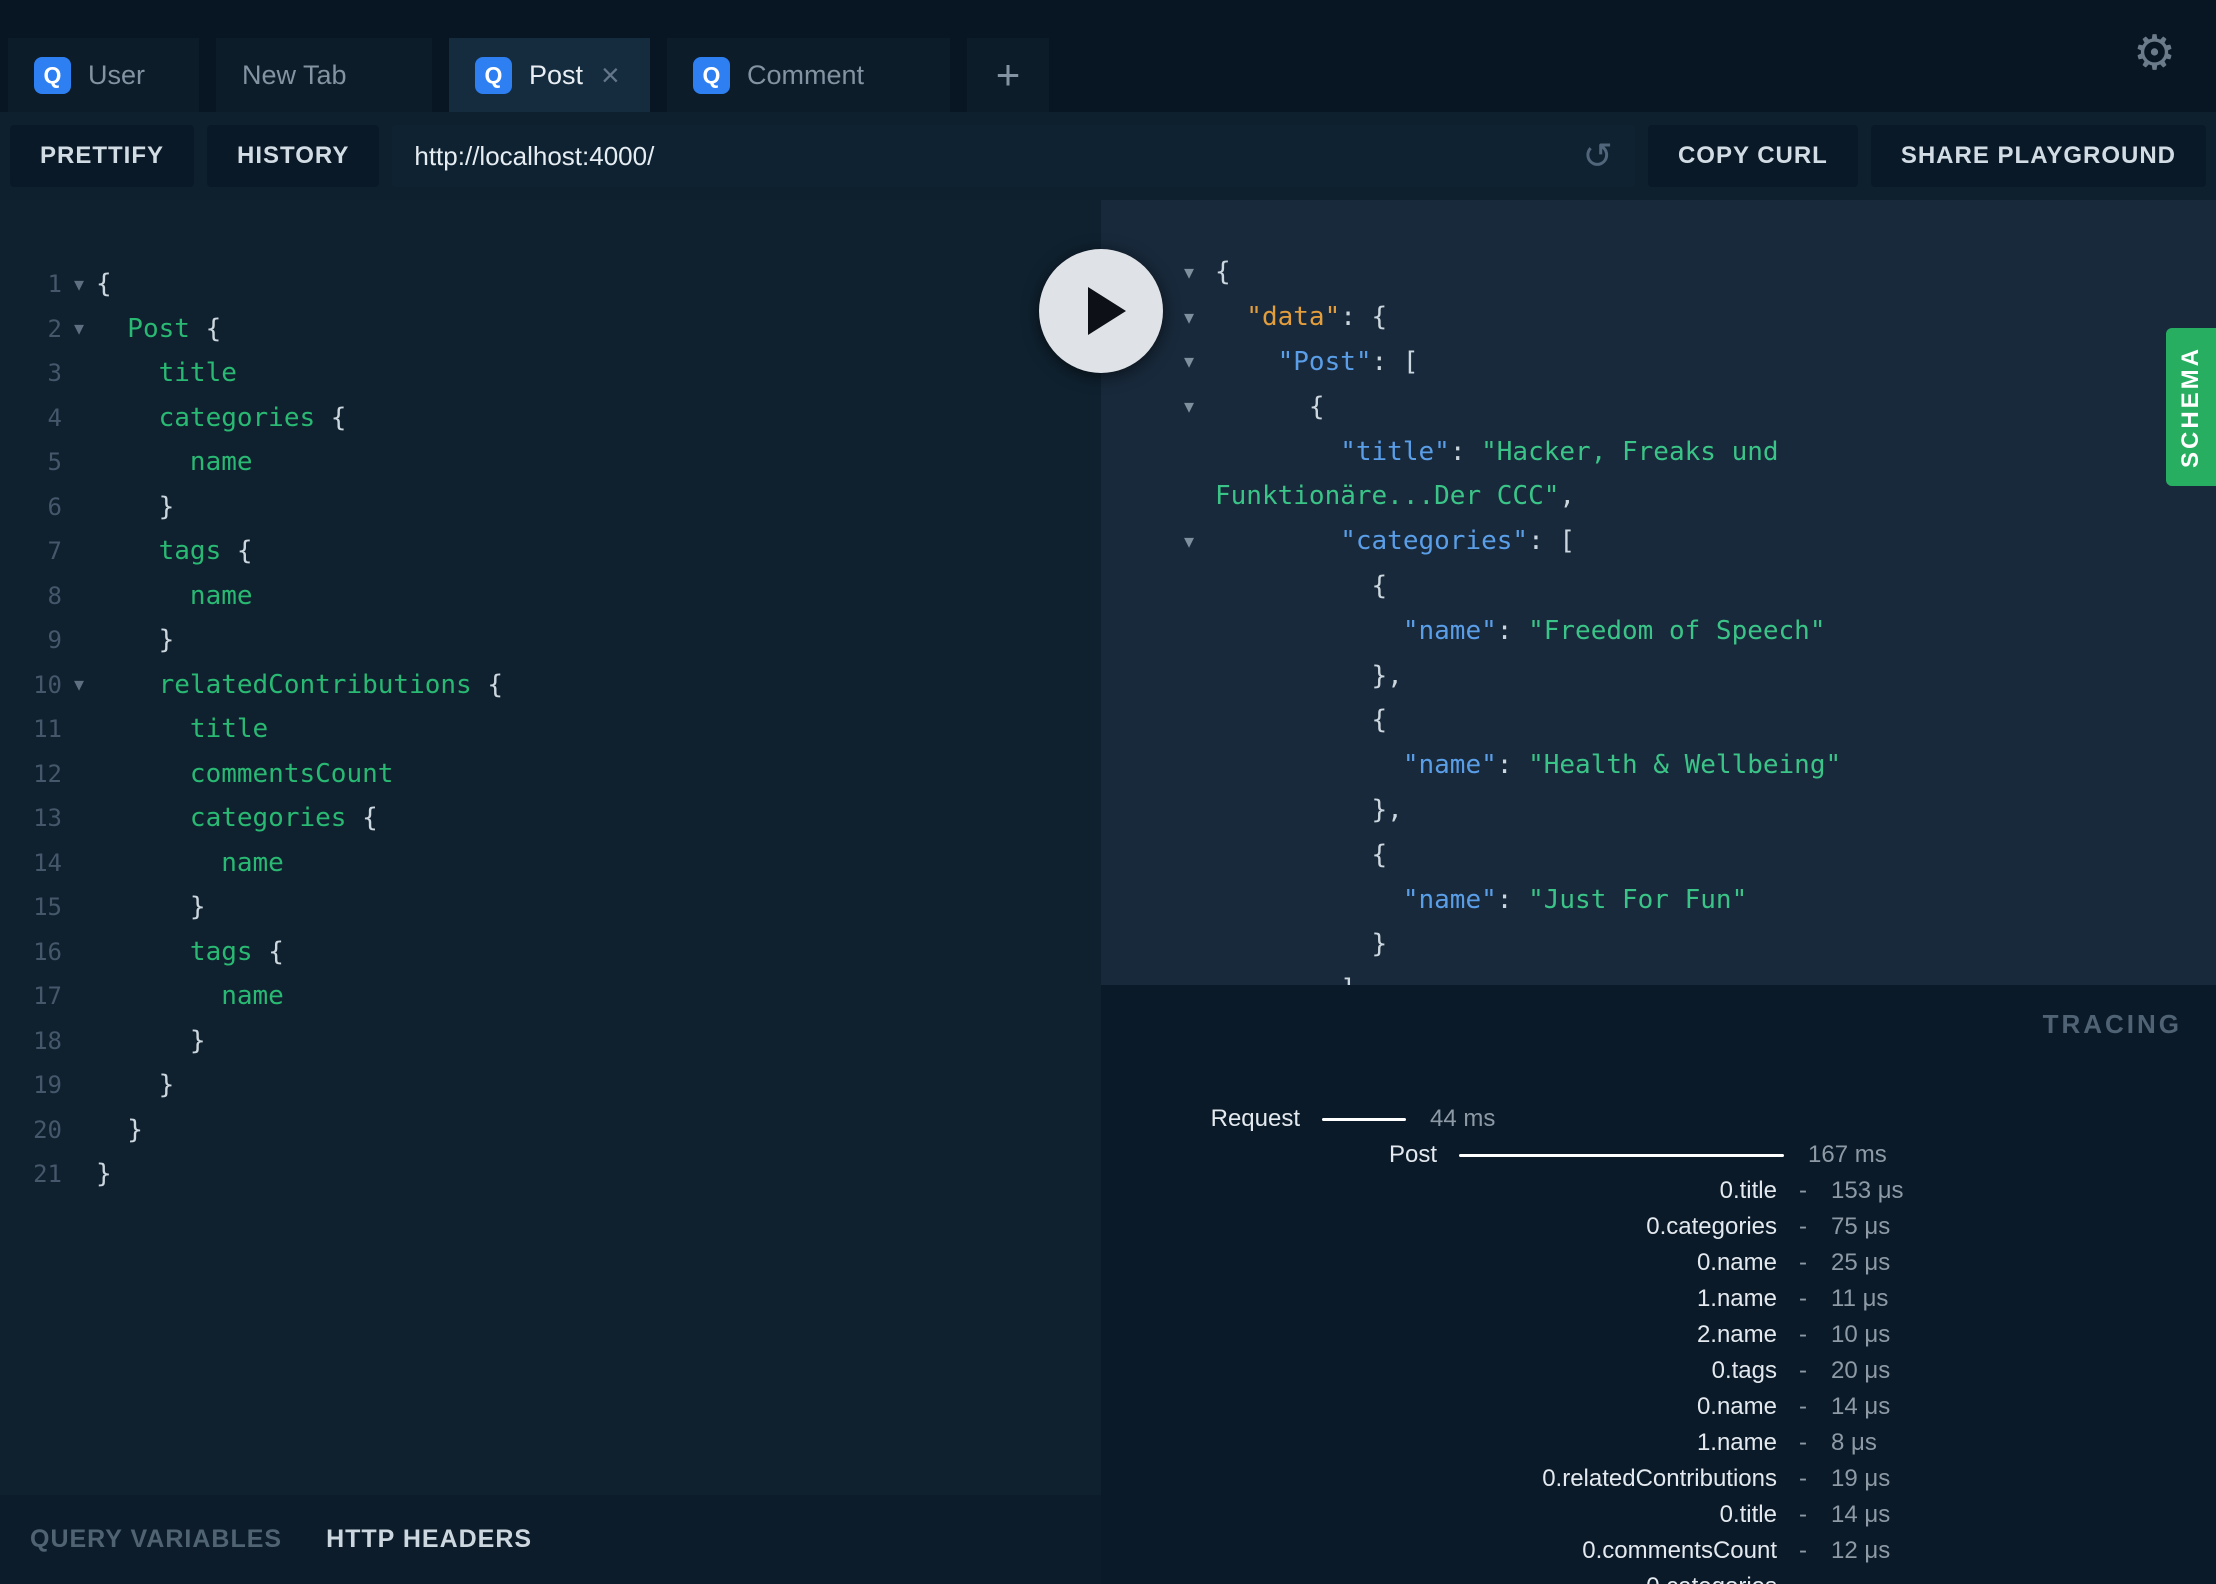 The height and width of the screenshot is (1584, 2216). I want to click on history-button: HISTORY, so click(293, 156).